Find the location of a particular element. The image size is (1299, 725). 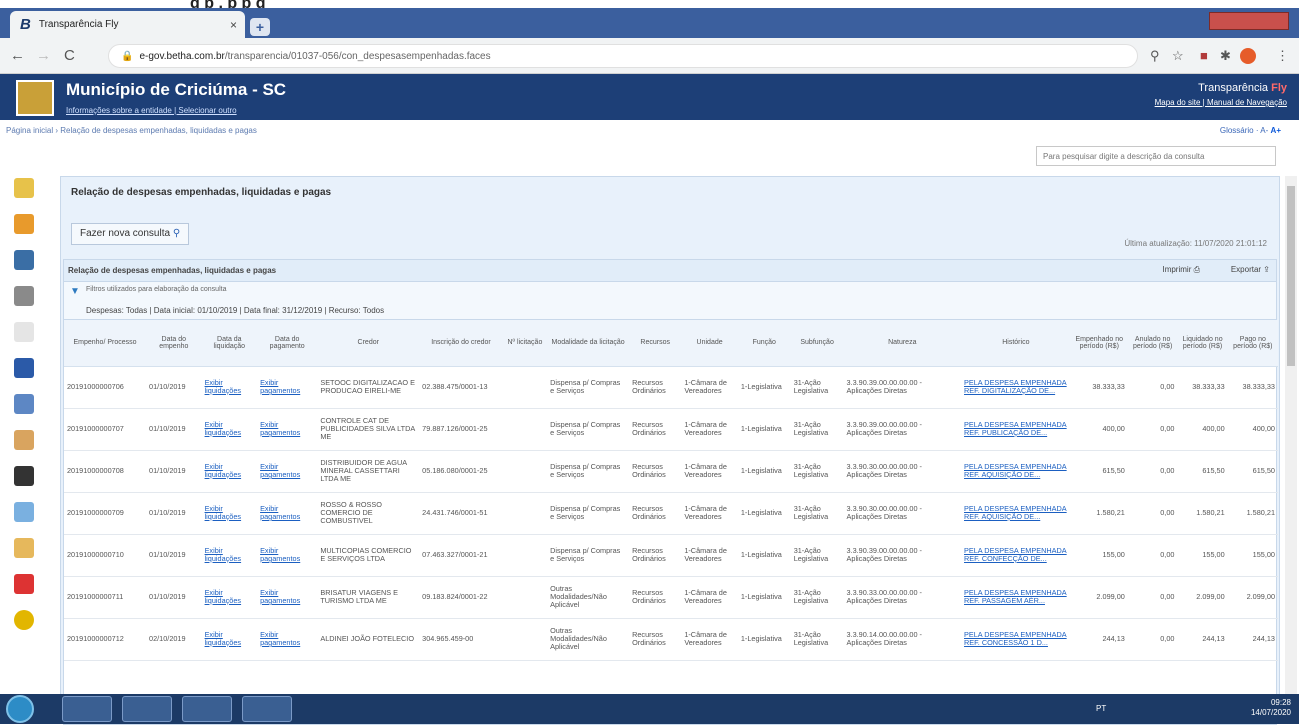

taskbar-chrome-icon is located at coordinates (207, 709).